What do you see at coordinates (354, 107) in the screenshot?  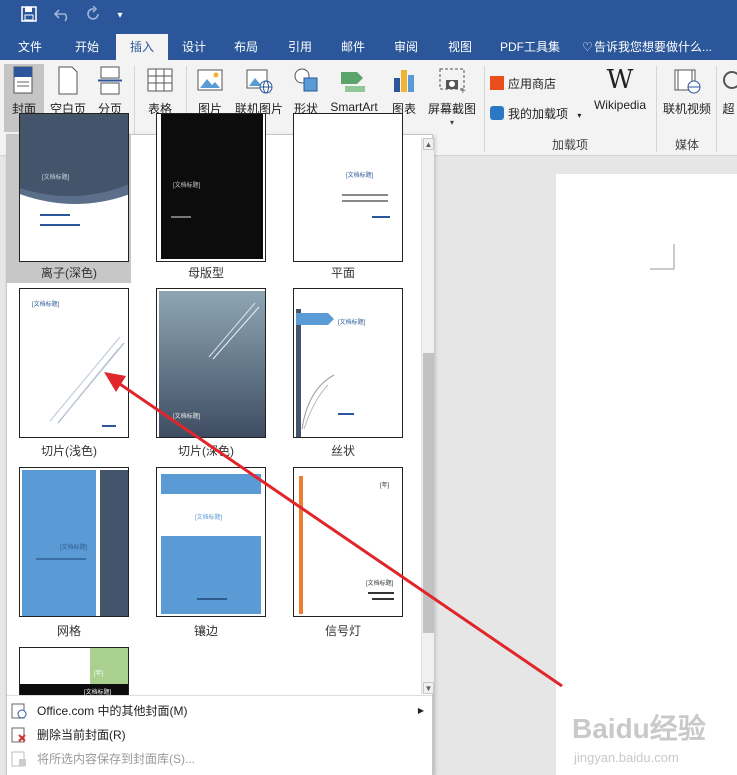 I see `smartart-label: SmartArt` at bounding box center [354, 107].